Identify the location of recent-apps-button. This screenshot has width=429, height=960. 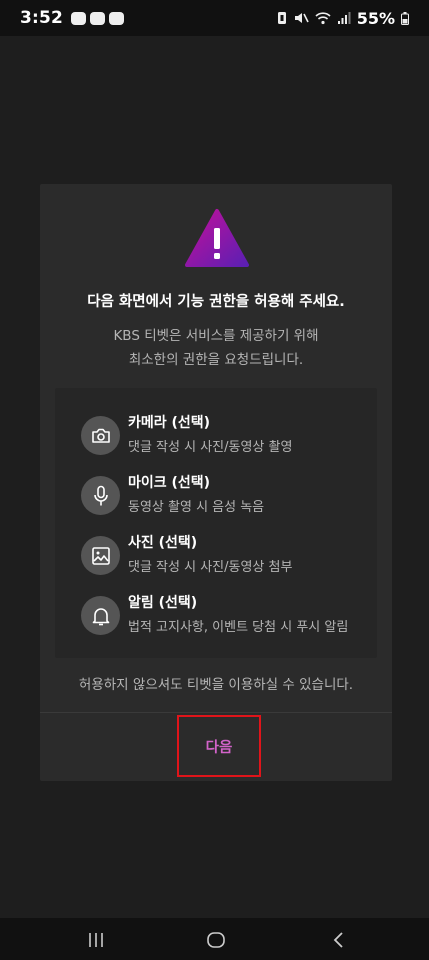
(96, 940).